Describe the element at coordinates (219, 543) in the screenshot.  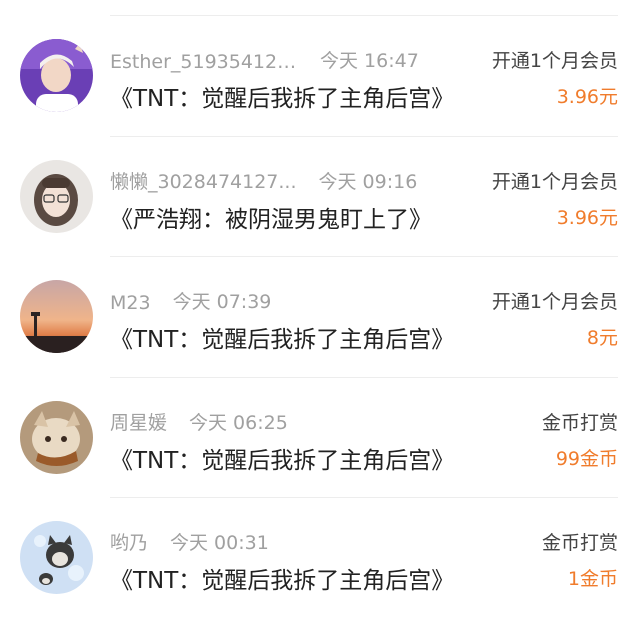
I see `record-time: 今天 00:31` at that location.